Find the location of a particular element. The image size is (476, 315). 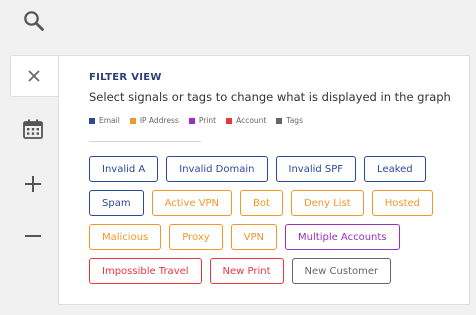

legend-label: Email is located at coordinates (109, 120).